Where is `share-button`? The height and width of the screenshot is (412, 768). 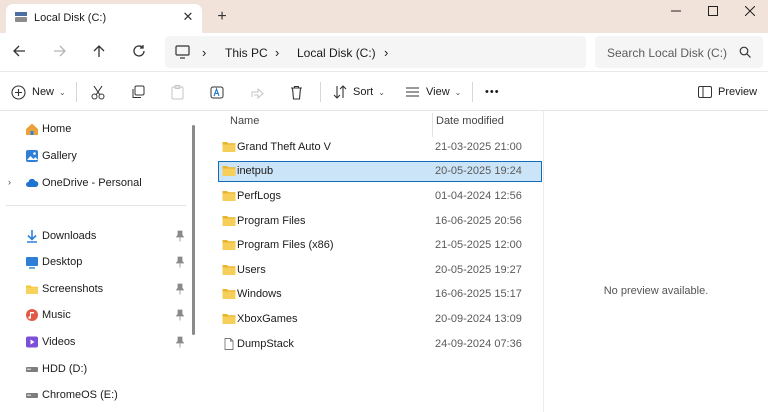
share-button is located at coordinates (257, 92).